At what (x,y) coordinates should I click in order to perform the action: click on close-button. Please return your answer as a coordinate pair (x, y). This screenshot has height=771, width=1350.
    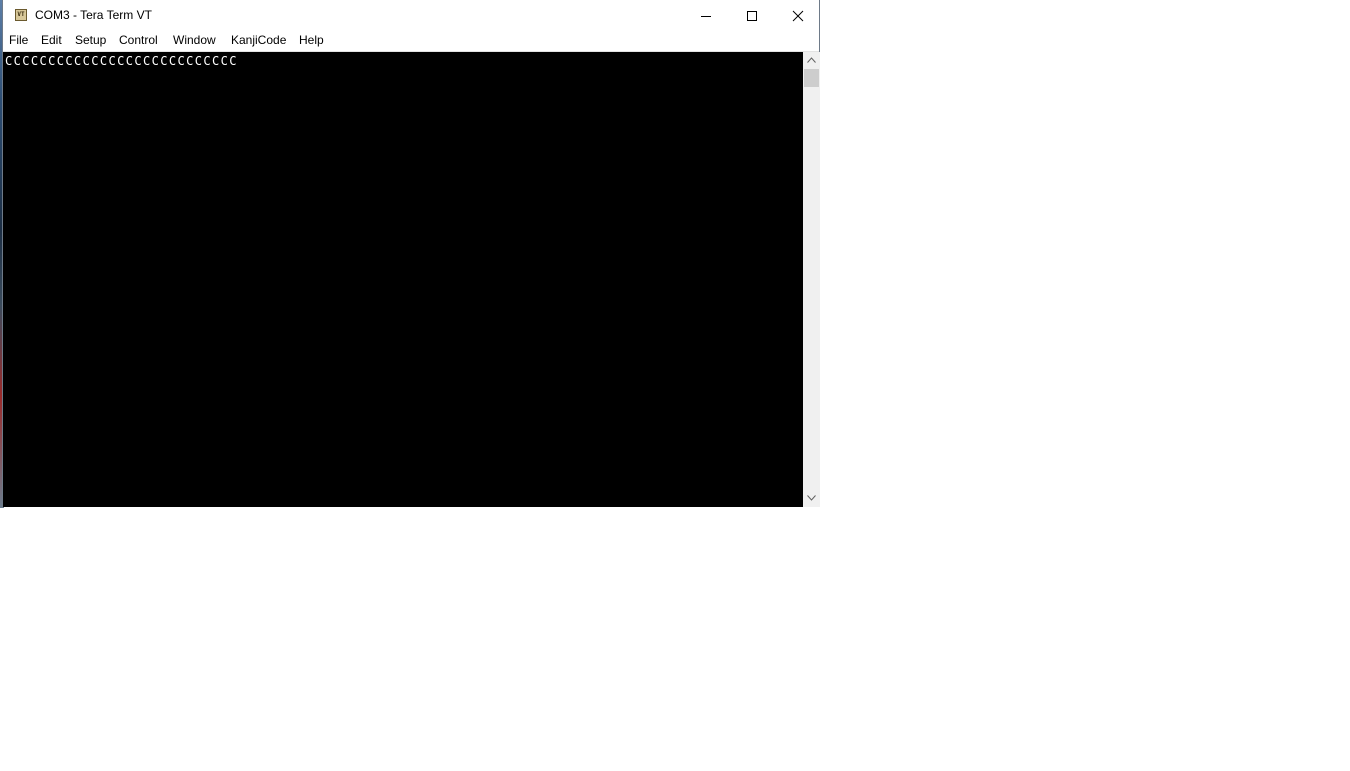
    Looking at the image, I should click on (798, 15).